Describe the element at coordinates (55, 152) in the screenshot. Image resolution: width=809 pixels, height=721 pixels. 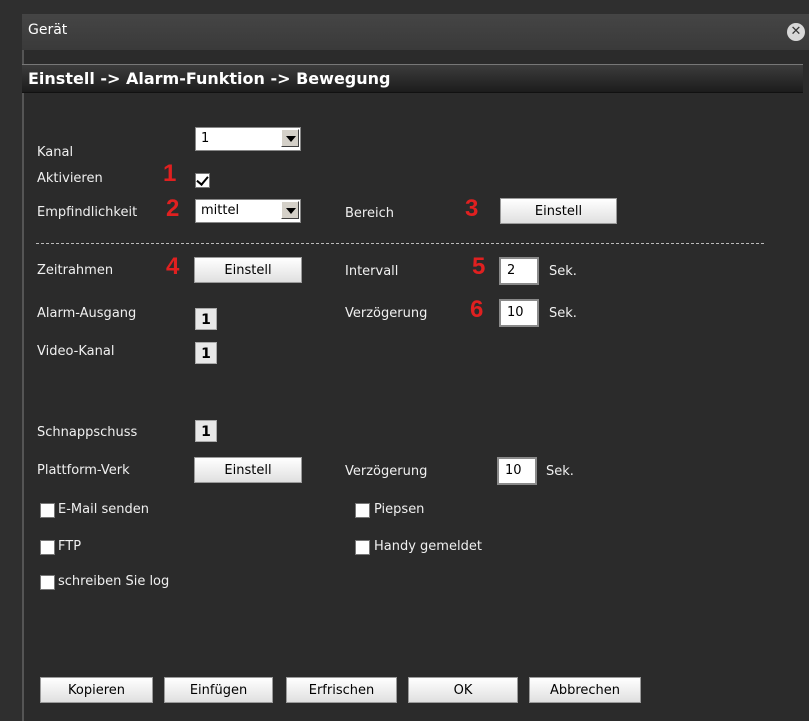
I see `kanal-label: Kanal` at that location.